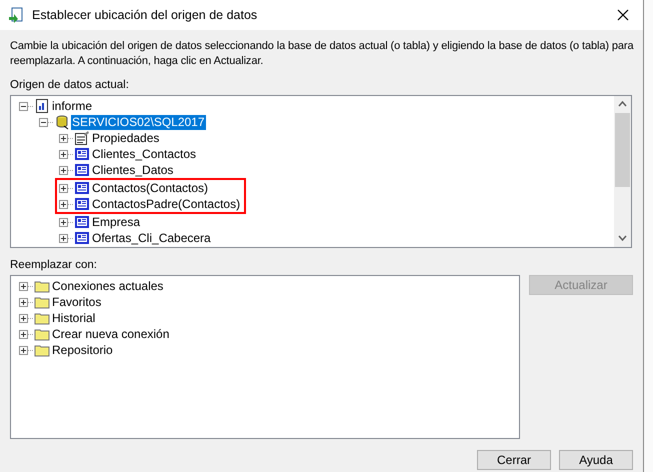 This screenshot has width=653, height=472. Describe the element at coordinates (623, 15) in the screenshot. I see `close-icon` at that location.